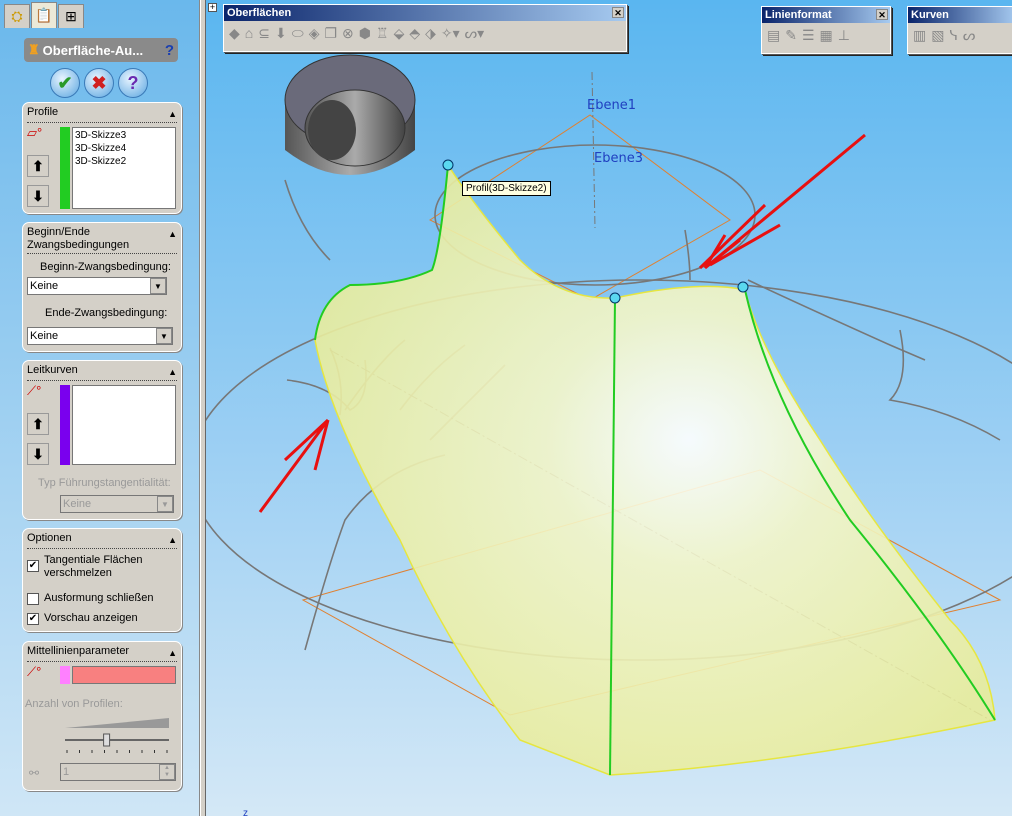 Image resolution: width=1012 pixels, height=816 pixels. What do you see at coordinates (826, 35) in the screenshot?
I see `line-style-icon: ▦` at bounding box center [826, 35].